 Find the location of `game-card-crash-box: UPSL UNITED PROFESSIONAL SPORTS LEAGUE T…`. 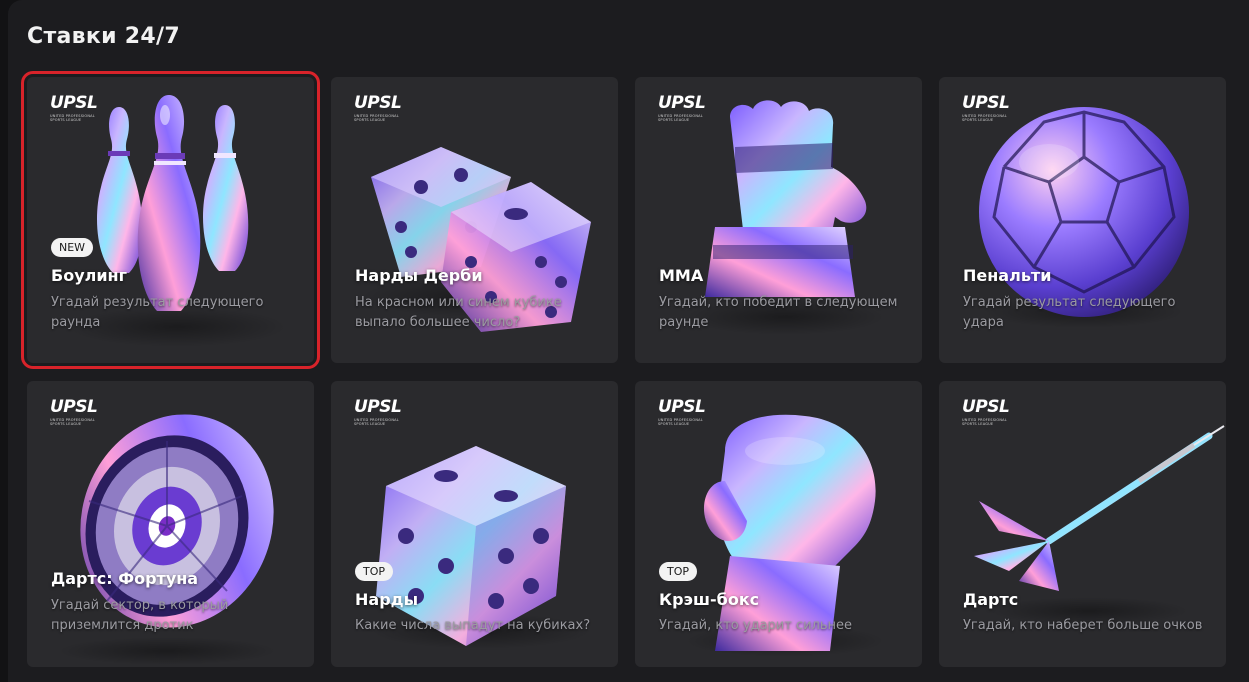

game-card-crash-box: UPSL UNITED PROFESSIONAL SPORTS LEAGUE T… is located at coordinates (778, 524).